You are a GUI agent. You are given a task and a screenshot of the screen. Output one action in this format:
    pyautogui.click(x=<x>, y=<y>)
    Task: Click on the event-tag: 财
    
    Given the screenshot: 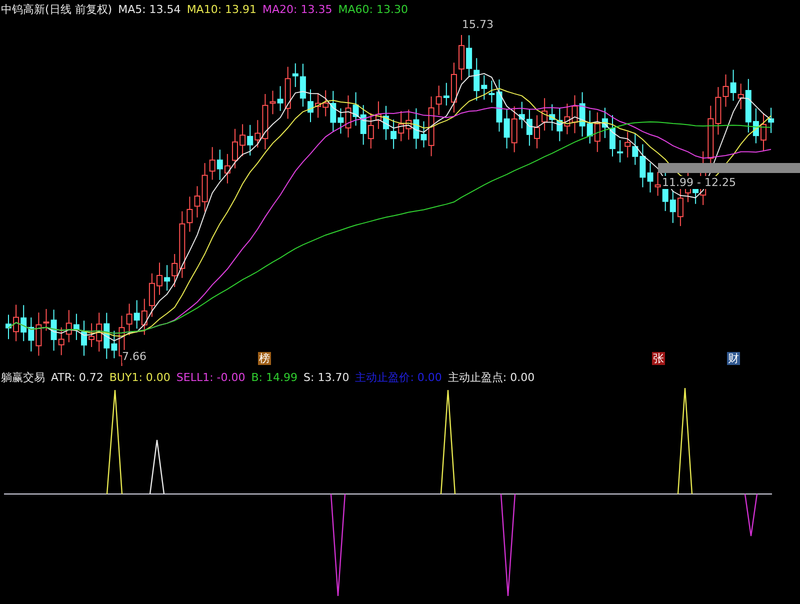 What is the action you would take?
    pyautogui.click(x=733, y=358)
    